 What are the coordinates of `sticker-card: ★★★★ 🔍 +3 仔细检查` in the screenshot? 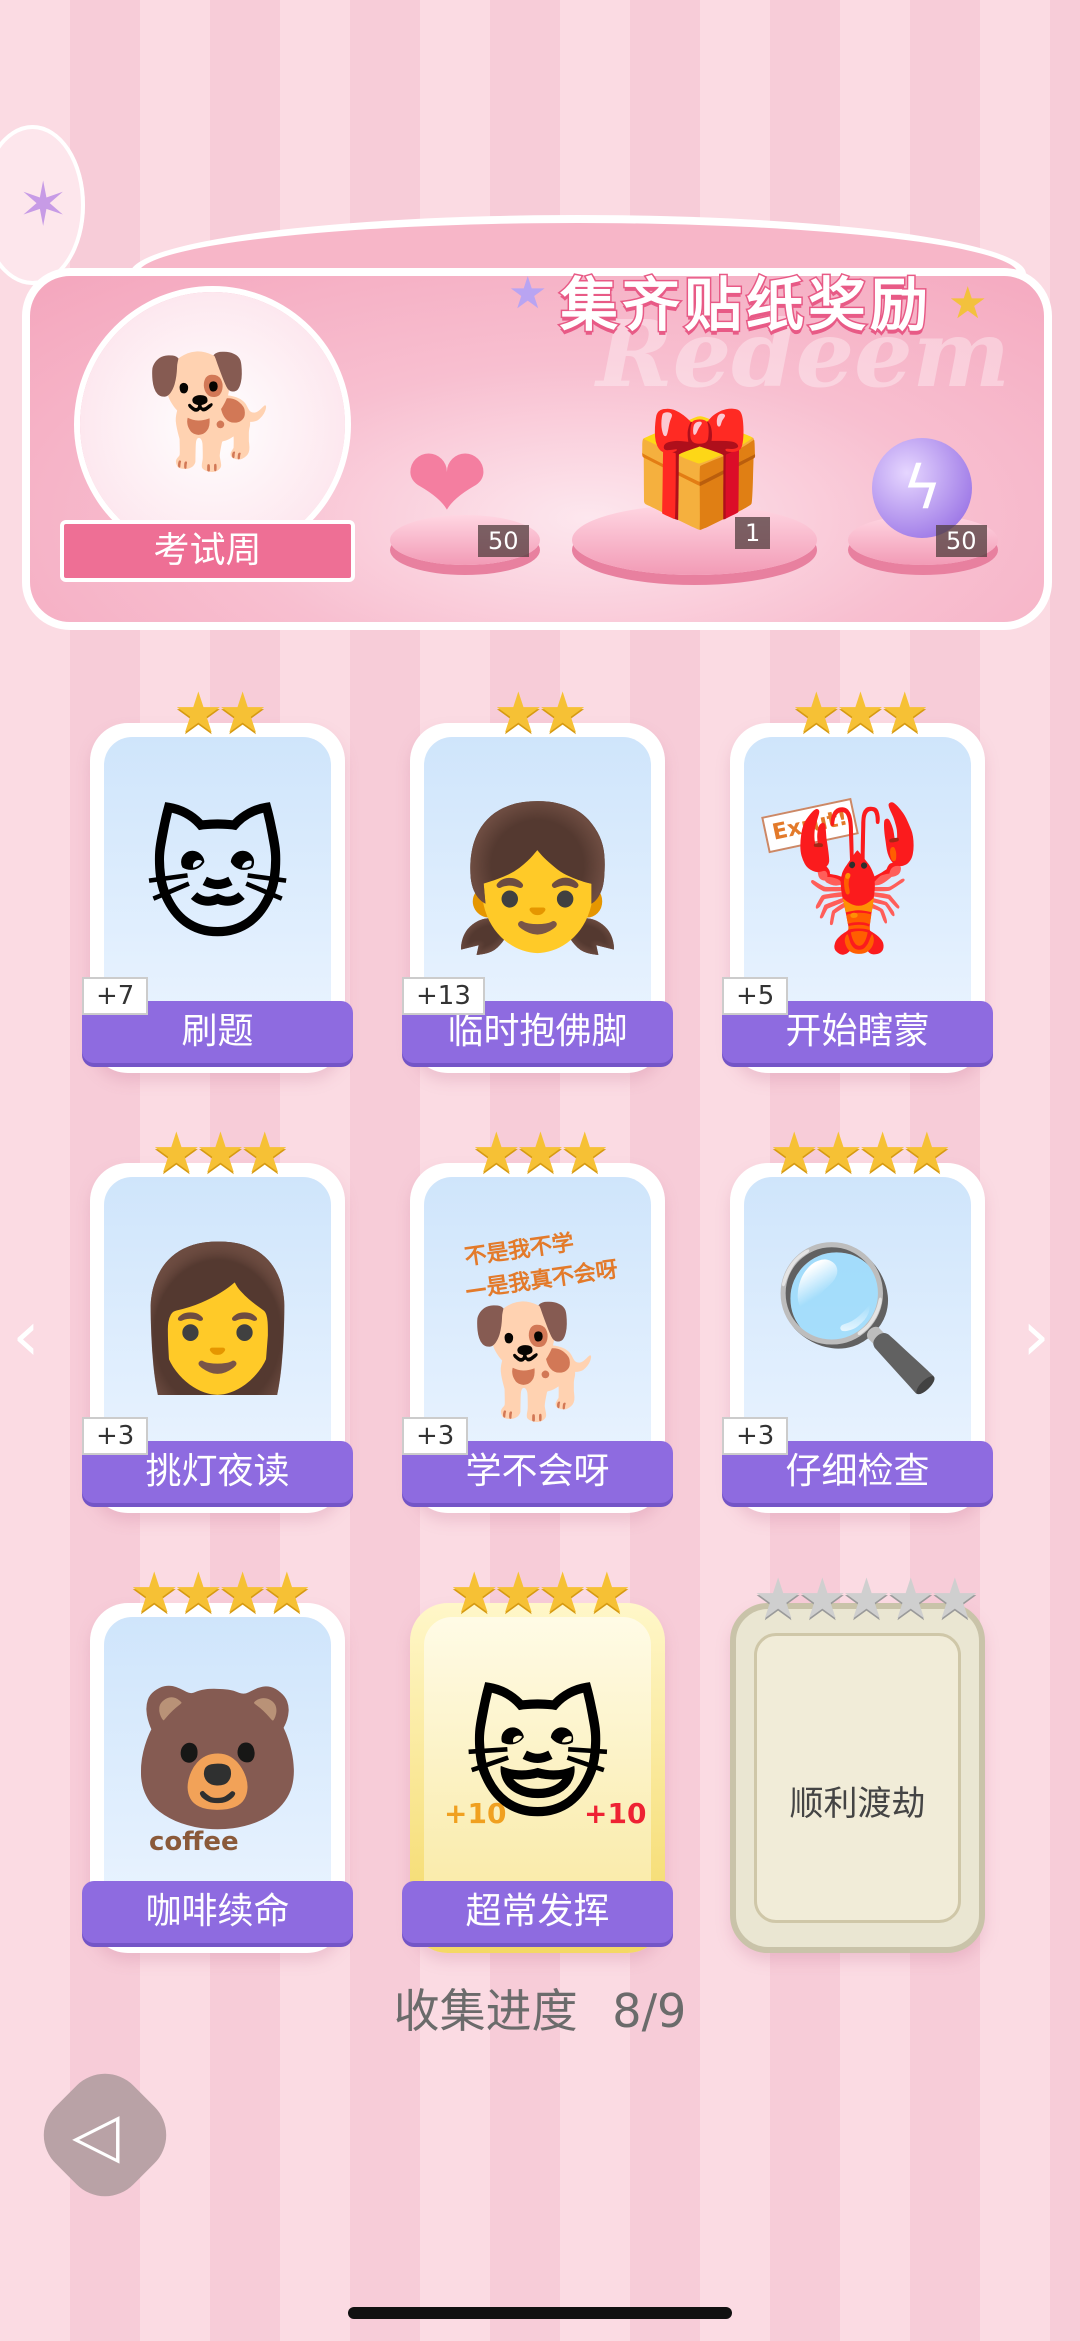 It's located at (857, 1317).